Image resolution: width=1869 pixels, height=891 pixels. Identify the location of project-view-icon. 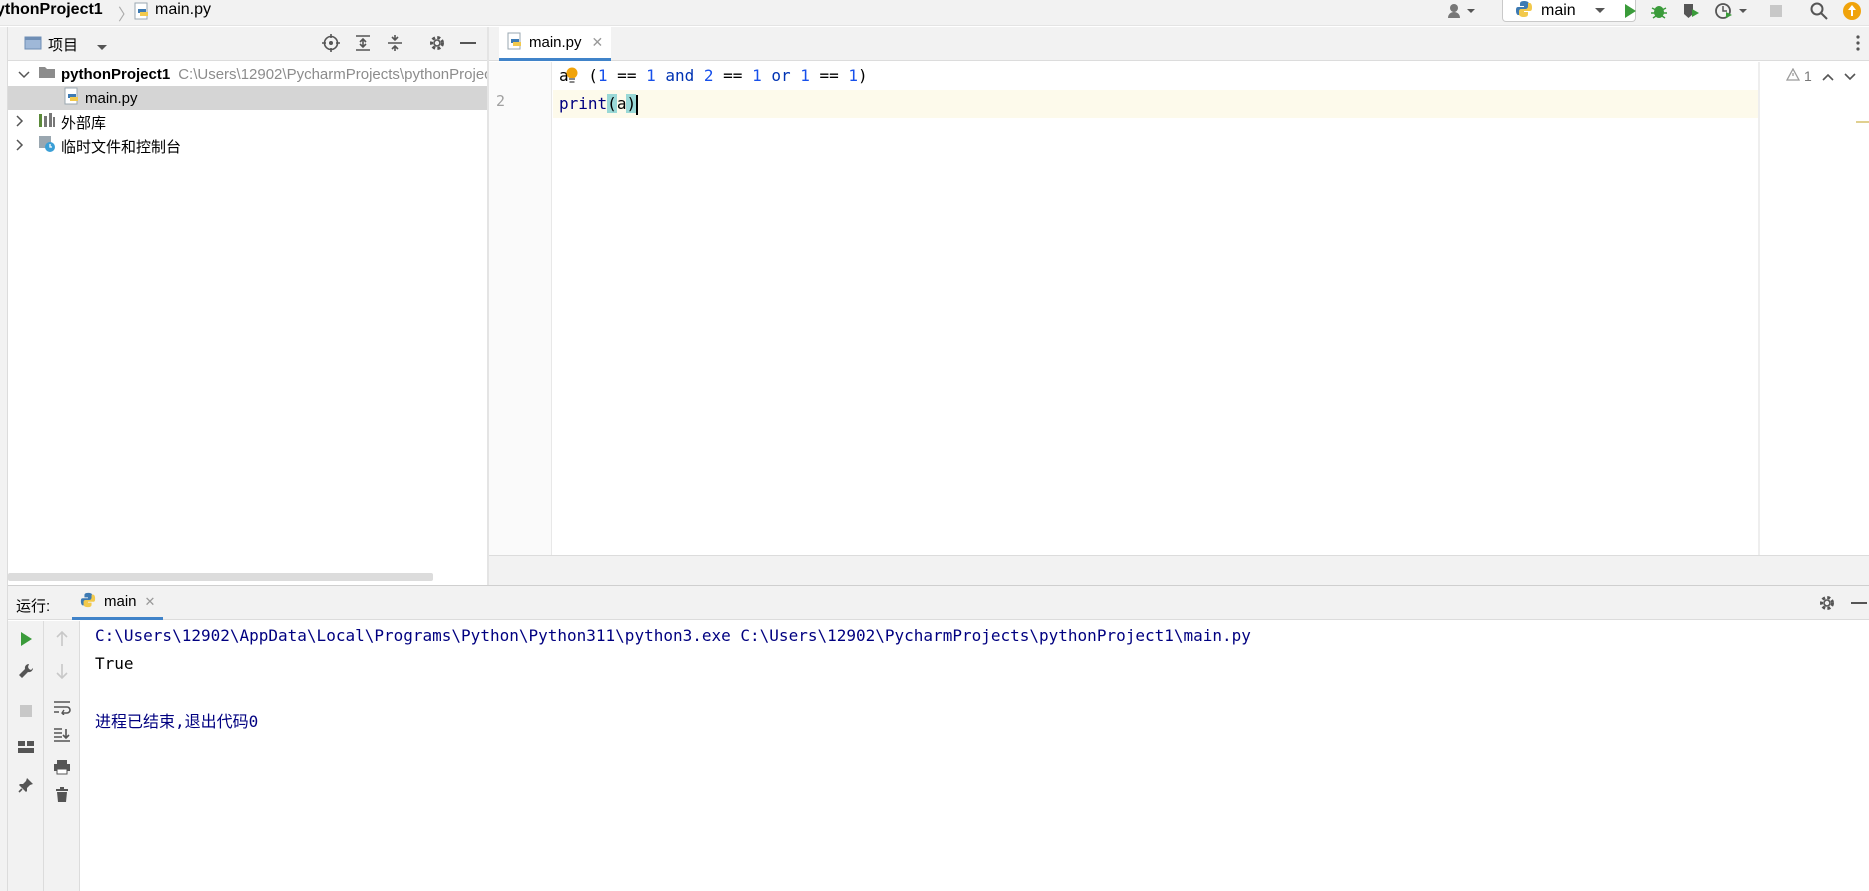
(33, 45).